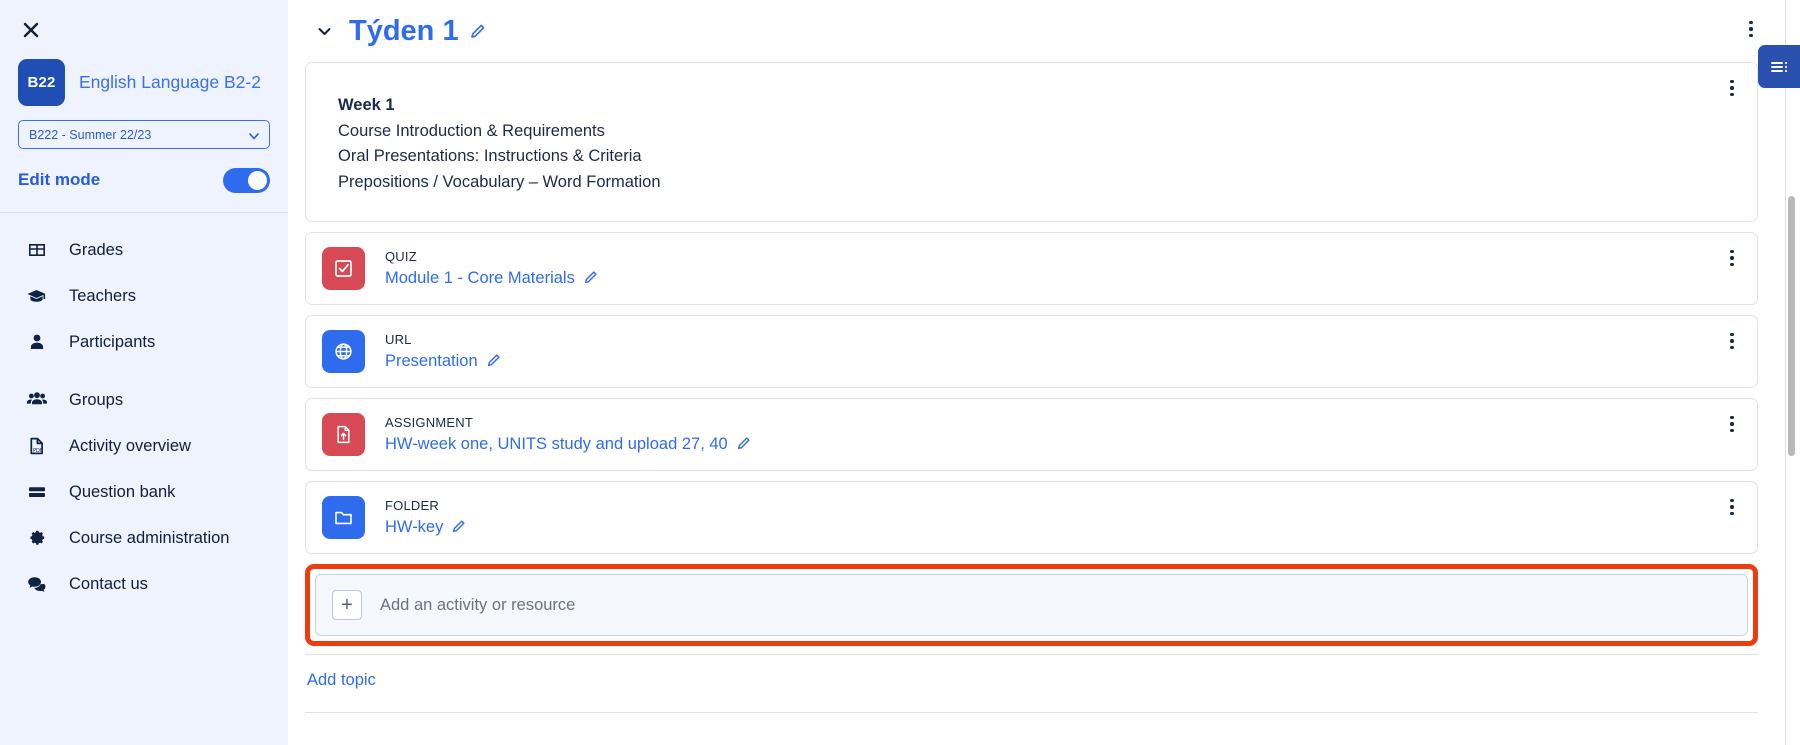 This screenshot has height=745, width=1800. I want to click on gear-icon, so click(36, 538).